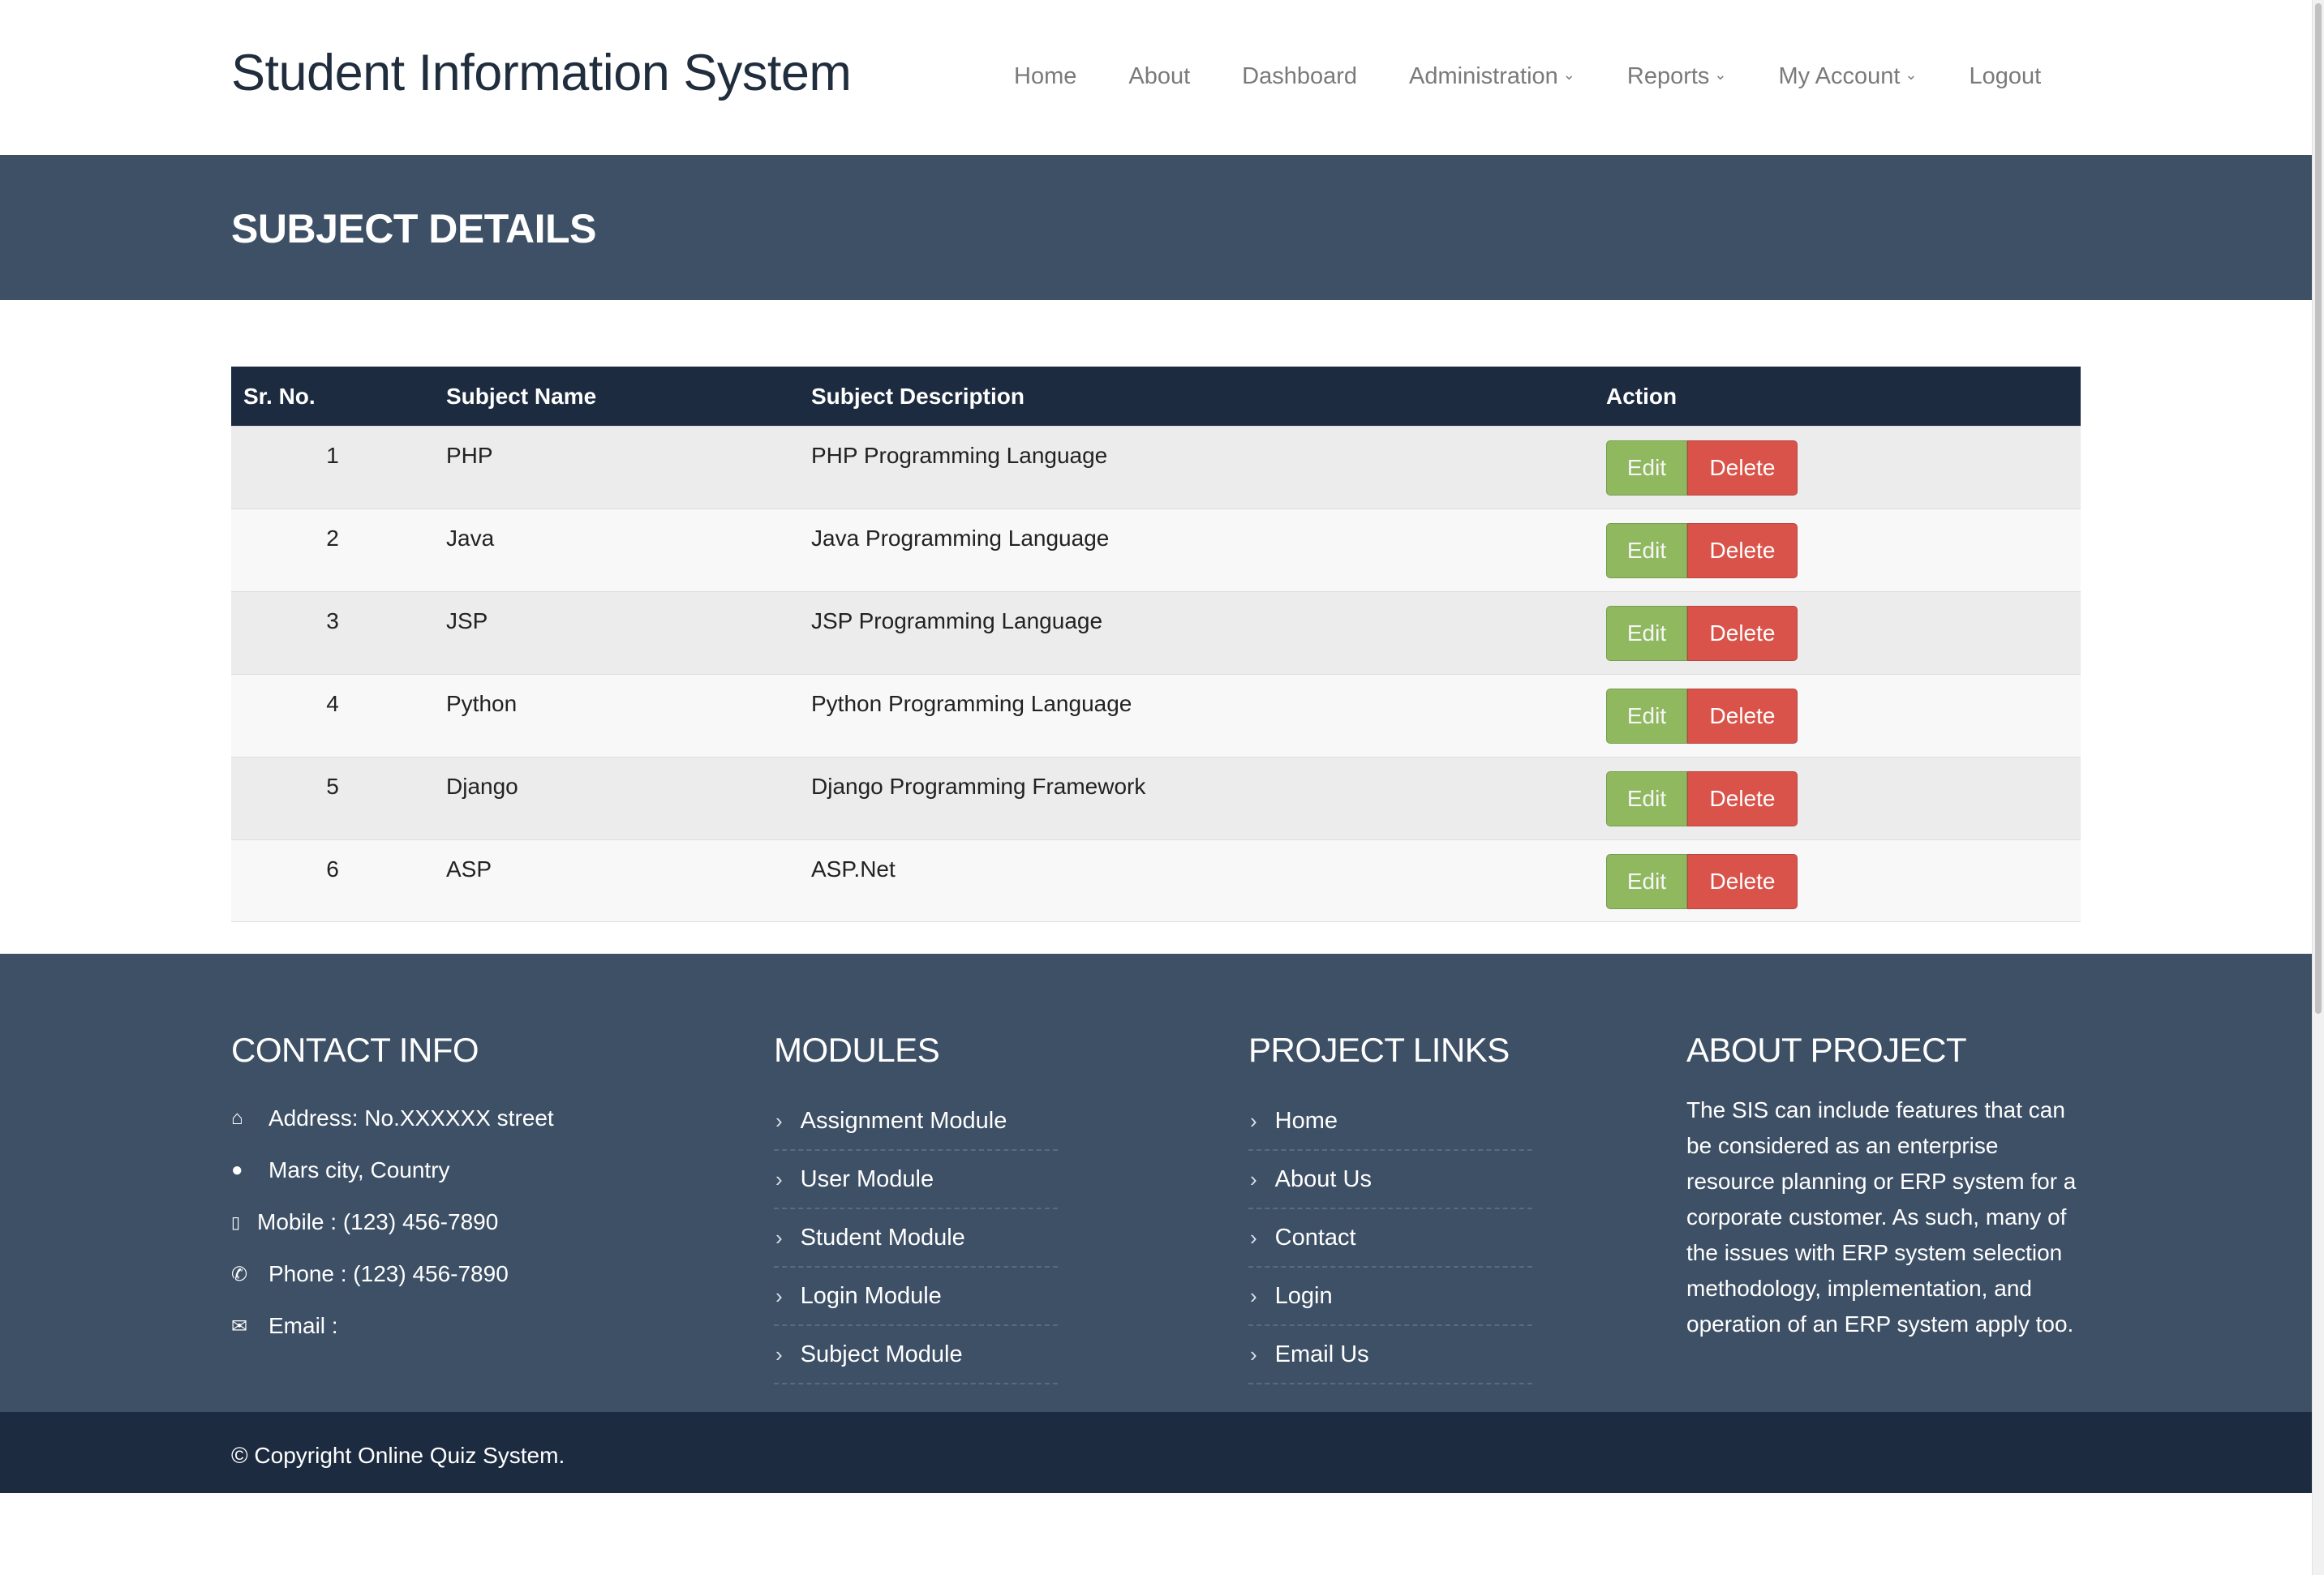  I want to click on project-link-email-us: › Email Us, so click(1390, 1355).